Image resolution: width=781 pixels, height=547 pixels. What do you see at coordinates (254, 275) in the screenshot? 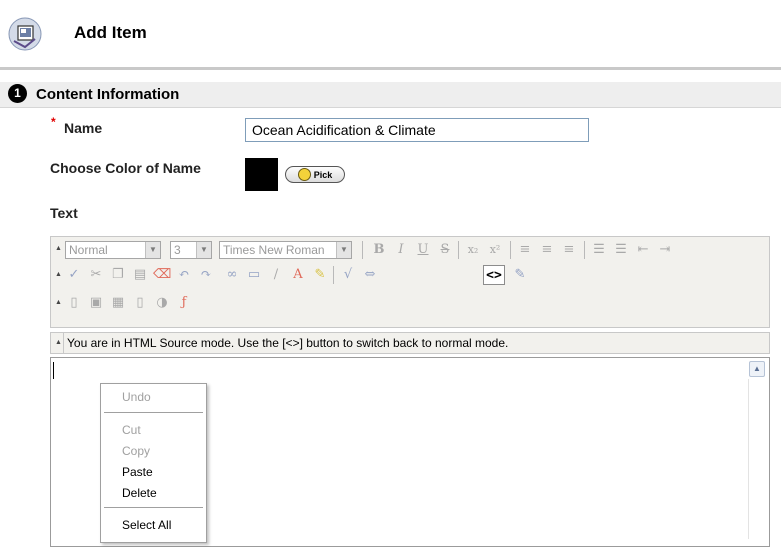
I see `table-icon: ▭` at bounding box center [254, 275].